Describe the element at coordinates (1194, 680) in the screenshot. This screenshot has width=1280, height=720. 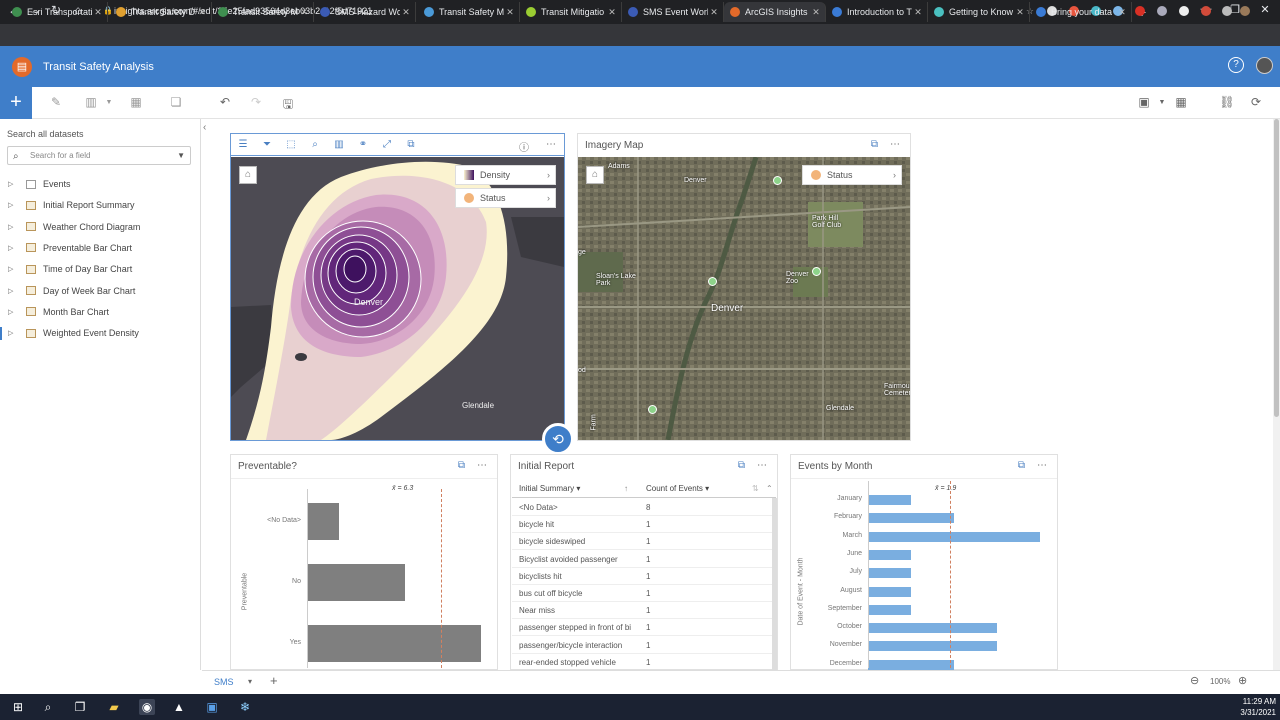
I see `zoom-out-icon: ⊖` at that location.